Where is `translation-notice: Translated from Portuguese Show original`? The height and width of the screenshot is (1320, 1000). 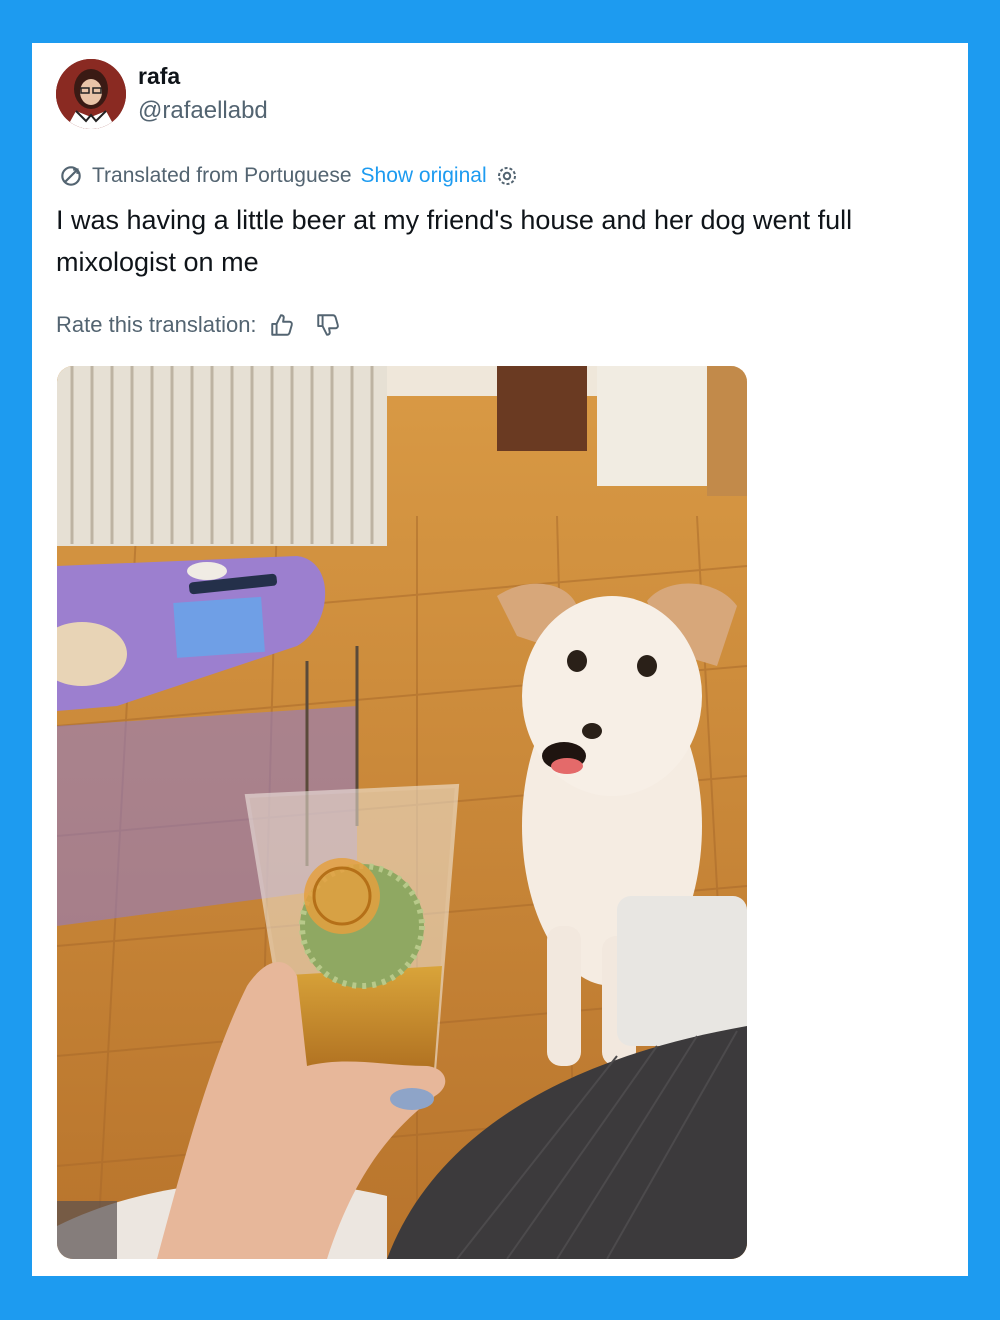
translation-notice: Translated from Portuguese Show original is located at coordinates (288, 176).